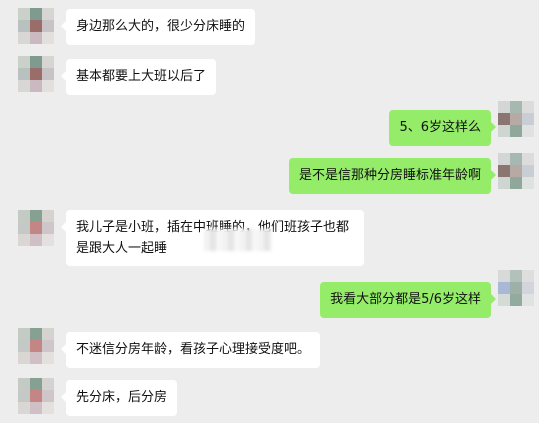 This screenshot has width=539, height=423. What do you see at coordinates (119, 398) in the screenshot?
I see `message-bubble-received: 先分床，后分房` at bounding box center [119, 398].